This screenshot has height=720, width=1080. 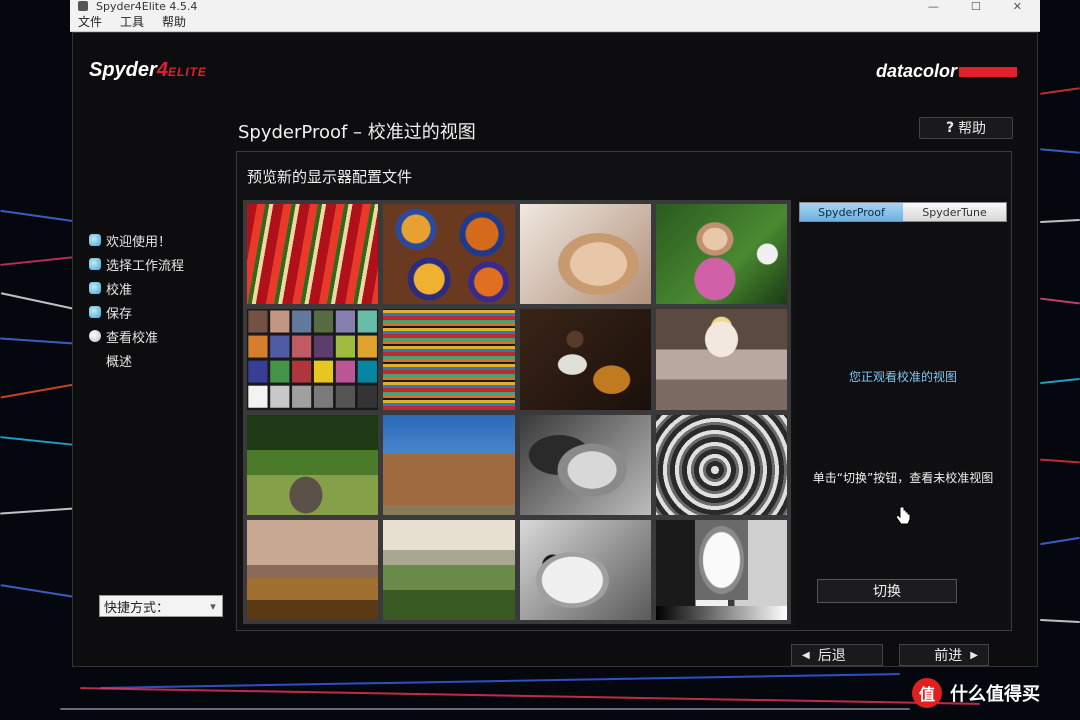 What do you see at coordinates (950, 128) in the screenshot?
I see `question-icon: ?` at bounding box center [950, 128].